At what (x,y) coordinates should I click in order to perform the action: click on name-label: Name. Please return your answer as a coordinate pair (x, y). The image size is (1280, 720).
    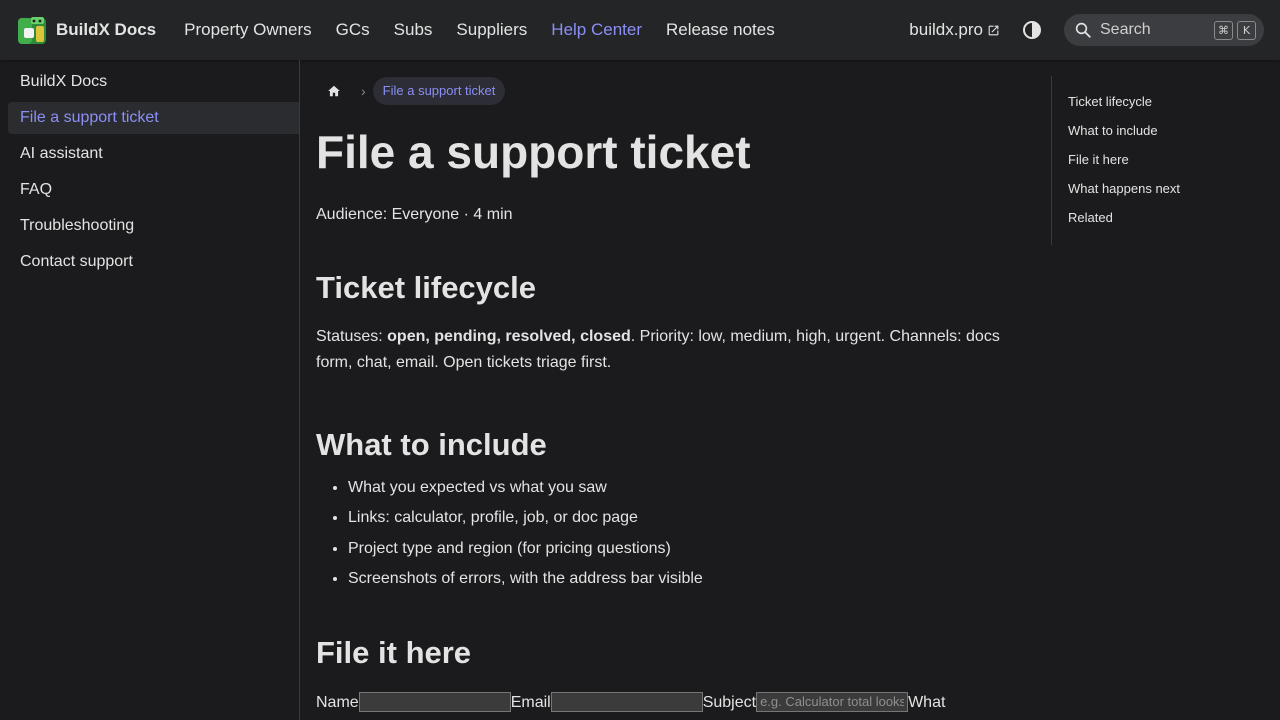
    Looking at the image, I should click on (337, 702).